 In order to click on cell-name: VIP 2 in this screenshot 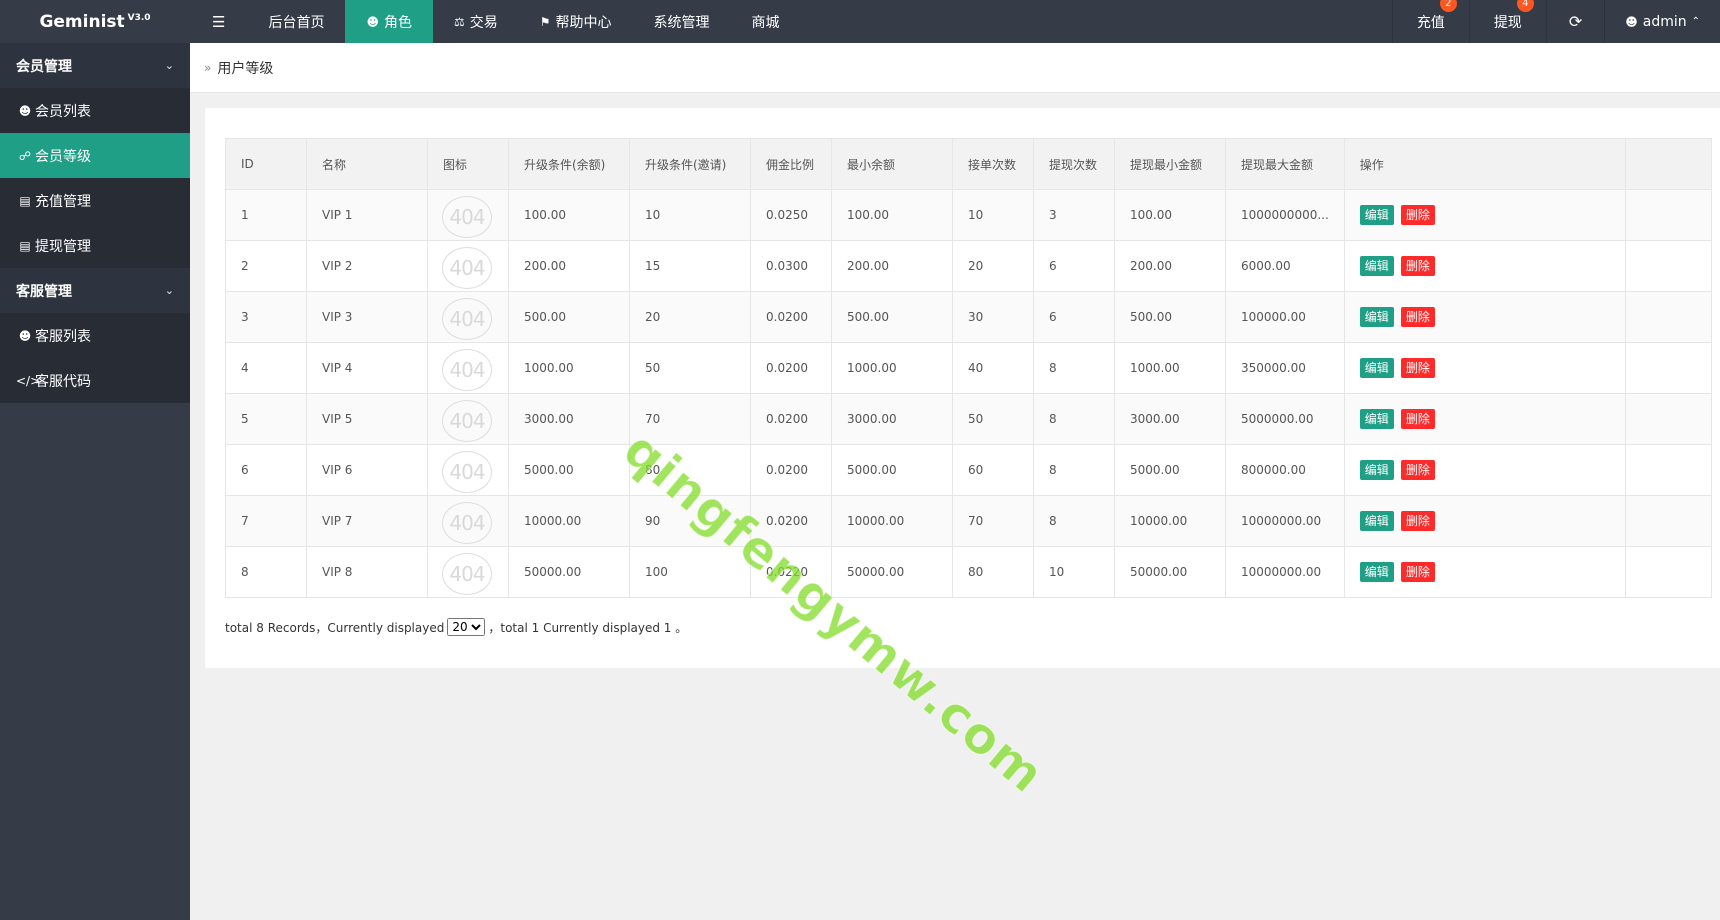, I will do `click(367, 266)`.